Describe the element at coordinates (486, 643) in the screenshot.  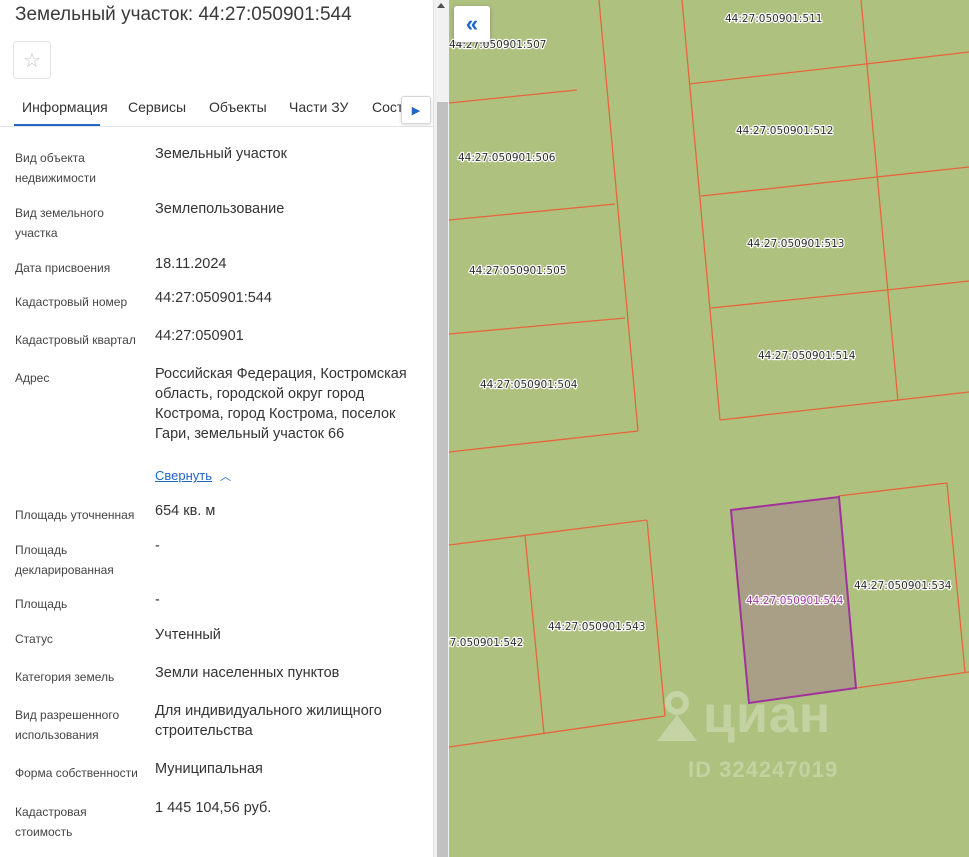
I see `plot-label: 44:27:050901:542` at that location.